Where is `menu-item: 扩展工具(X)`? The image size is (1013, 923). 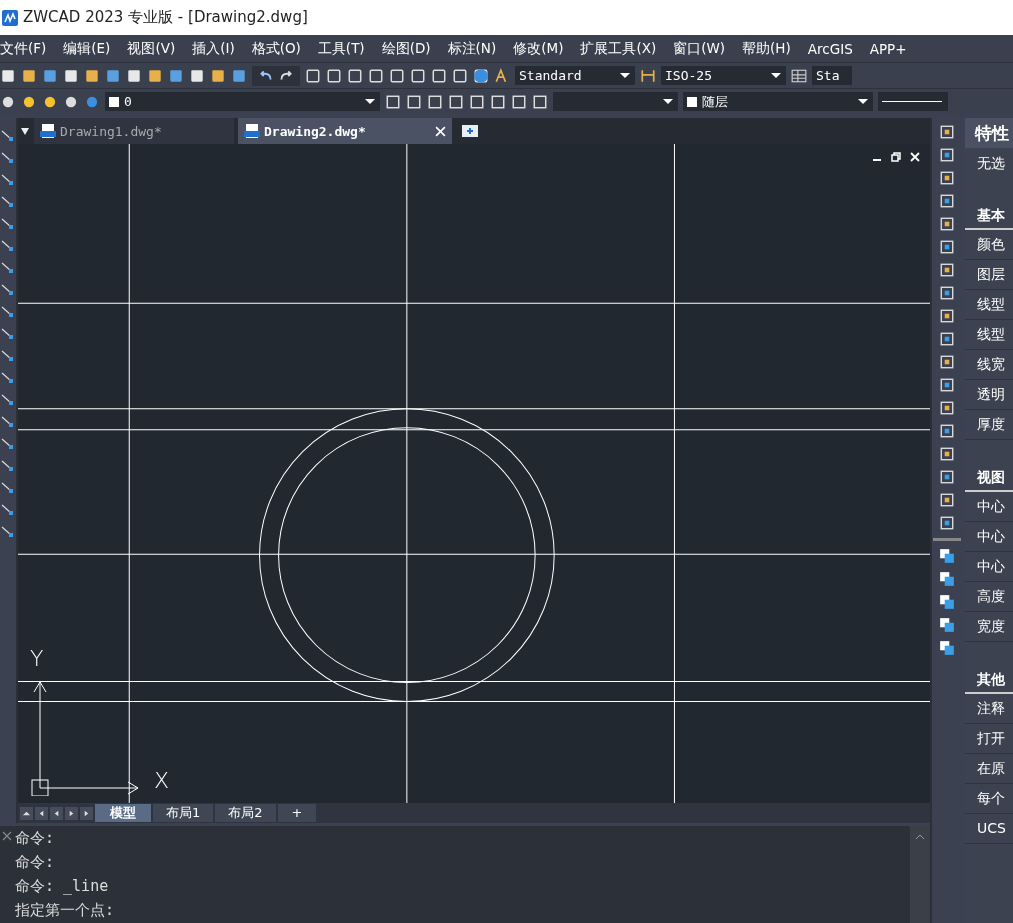
menu-item: 扩展工具(X) is located at coordinates (618, 48).